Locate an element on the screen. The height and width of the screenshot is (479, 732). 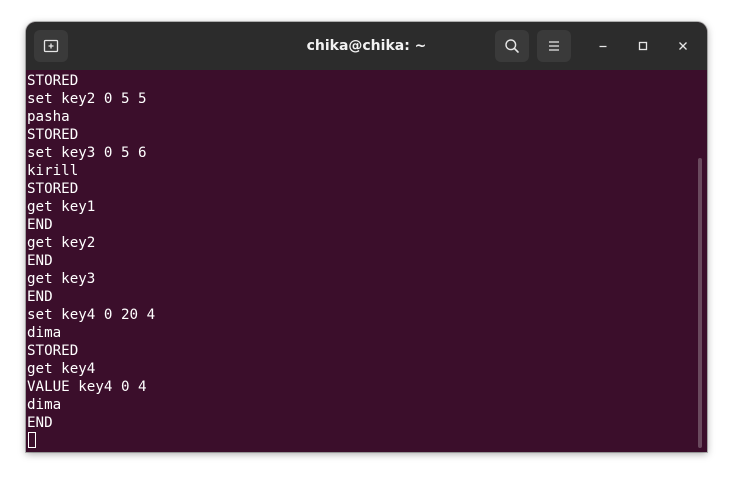
minimize-button is located at coordinates (603, 46).